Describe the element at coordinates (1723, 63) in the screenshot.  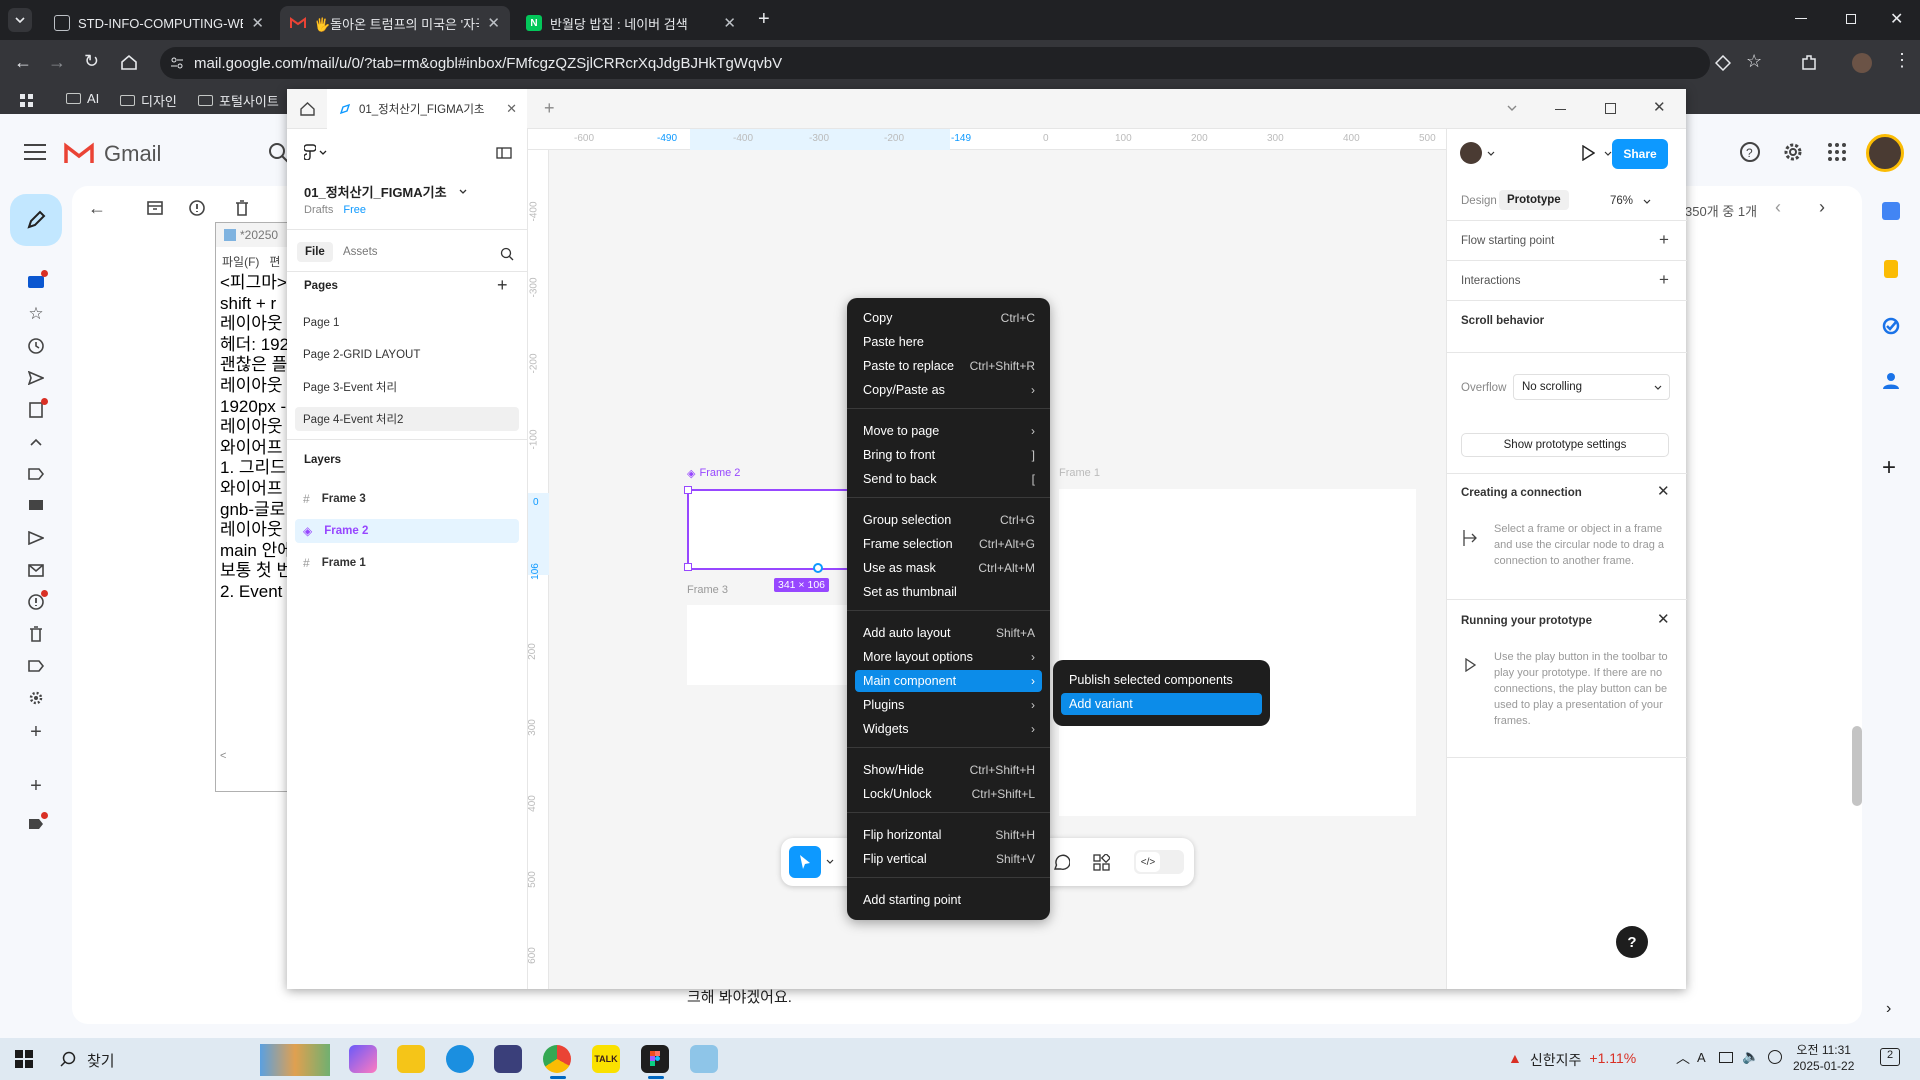
I see `extension-icon` at that location.